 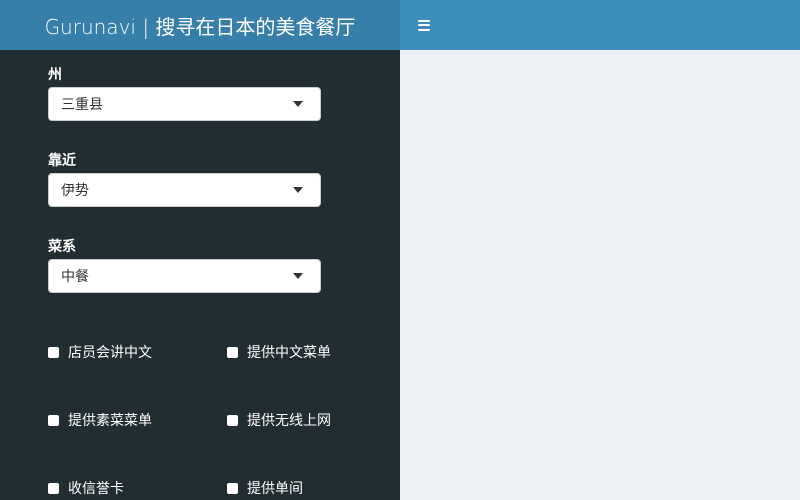 What do you see at coordinates (110, 353) in the screenshot?
I see `checkbox-label: 店员会讲中文` at bounding box center [110, 353].